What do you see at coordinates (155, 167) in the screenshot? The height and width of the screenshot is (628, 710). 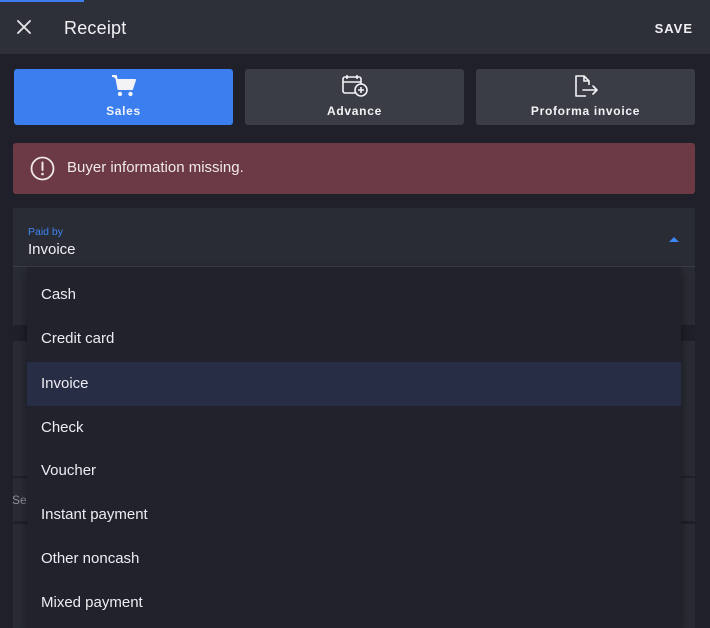 I see `alert-message: Buyer information missing.` at bounding box center [155, 167].